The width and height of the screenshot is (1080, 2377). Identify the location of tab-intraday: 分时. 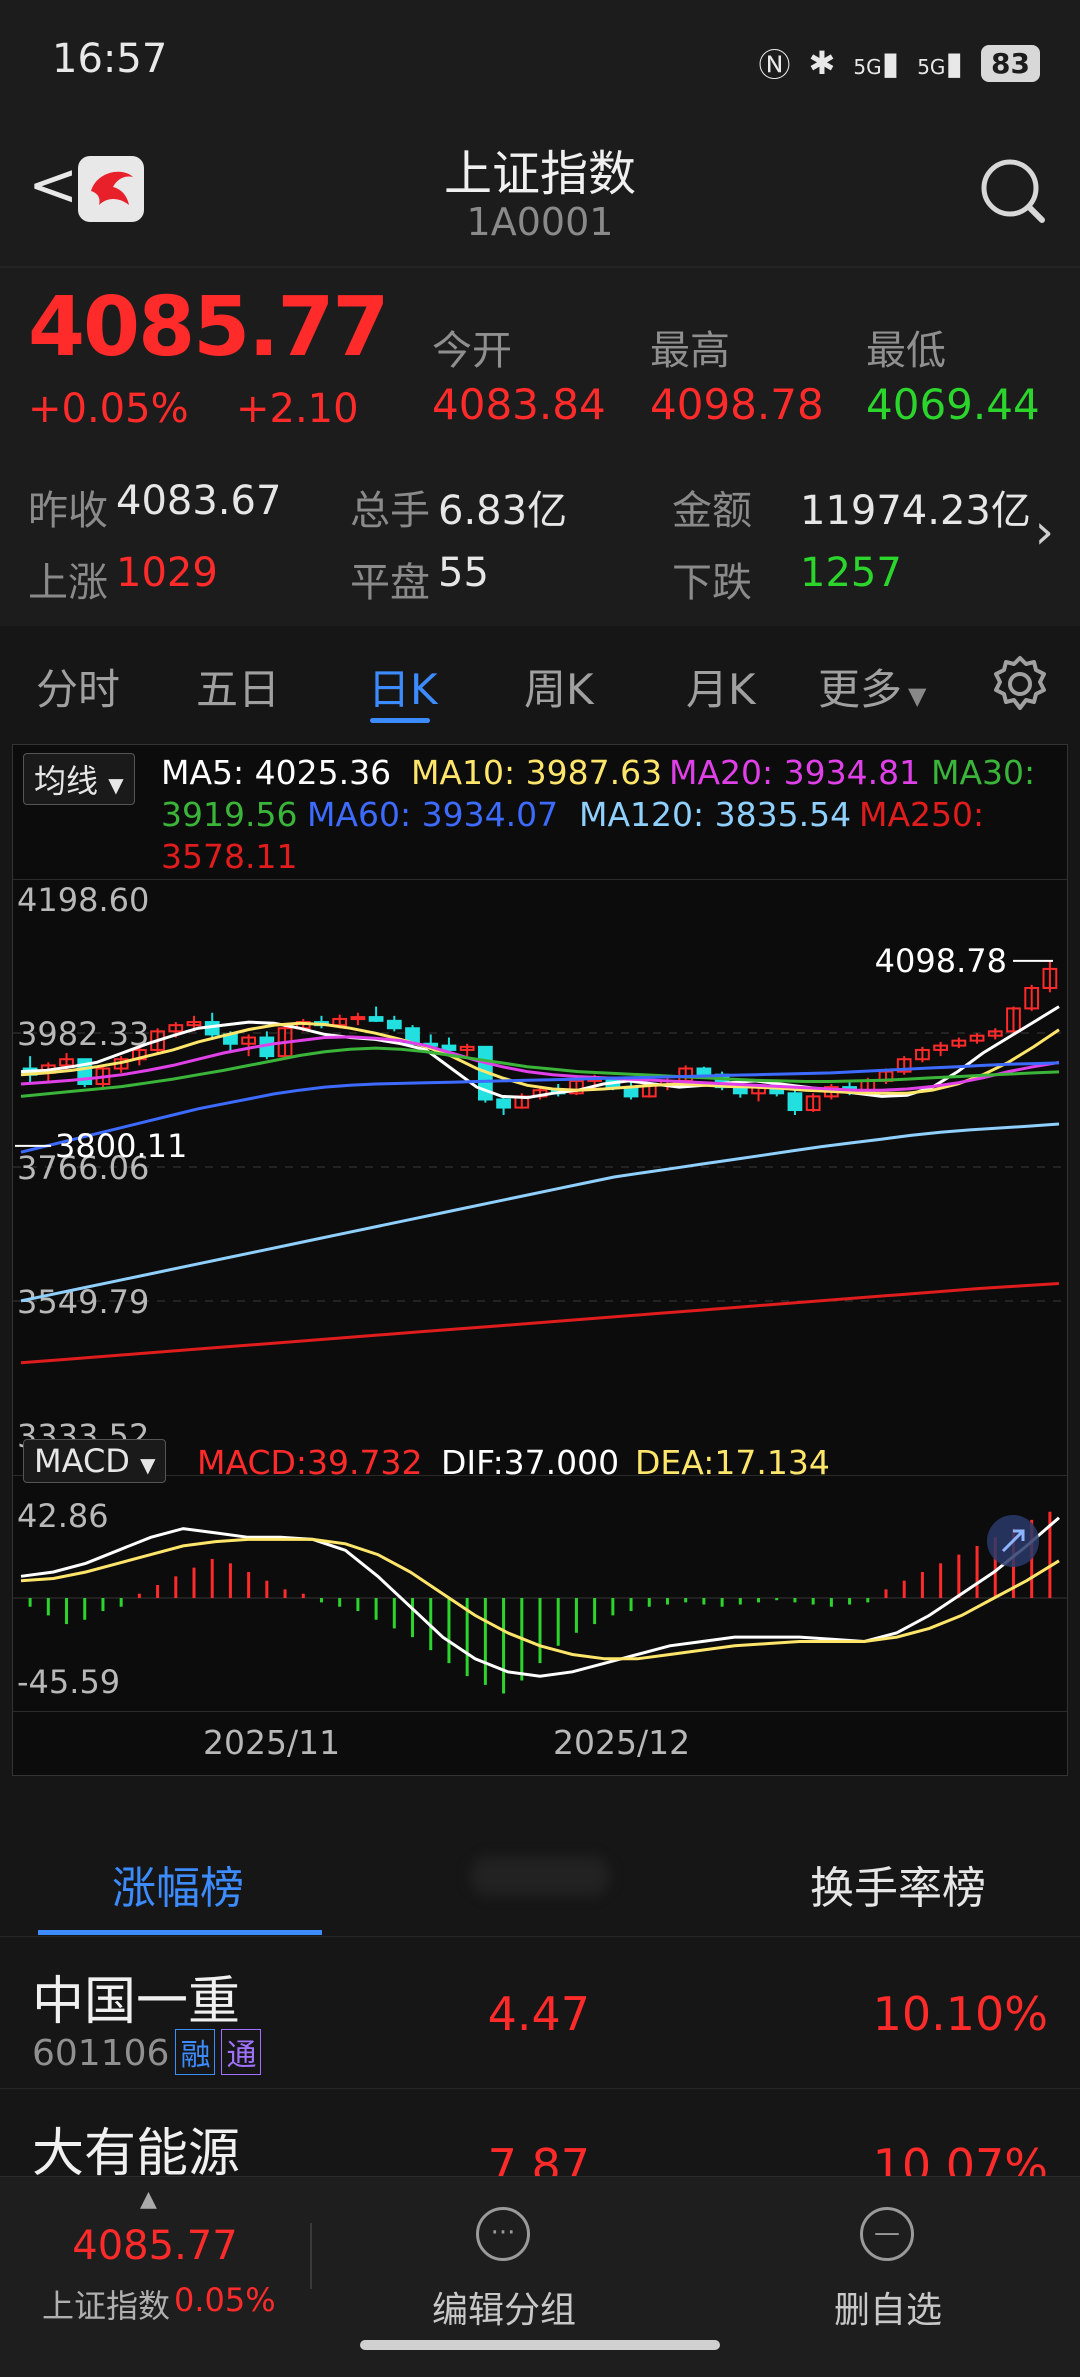
(78, 686).